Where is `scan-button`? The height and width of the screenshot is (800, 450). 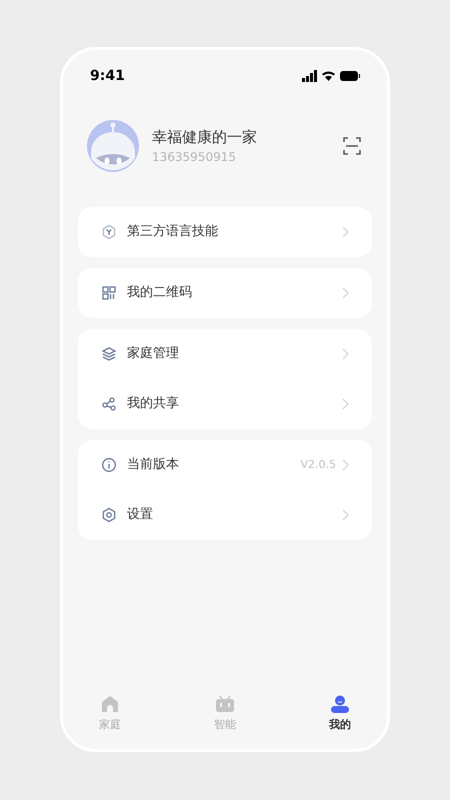
scan-button is located at coordinates (352, 146).